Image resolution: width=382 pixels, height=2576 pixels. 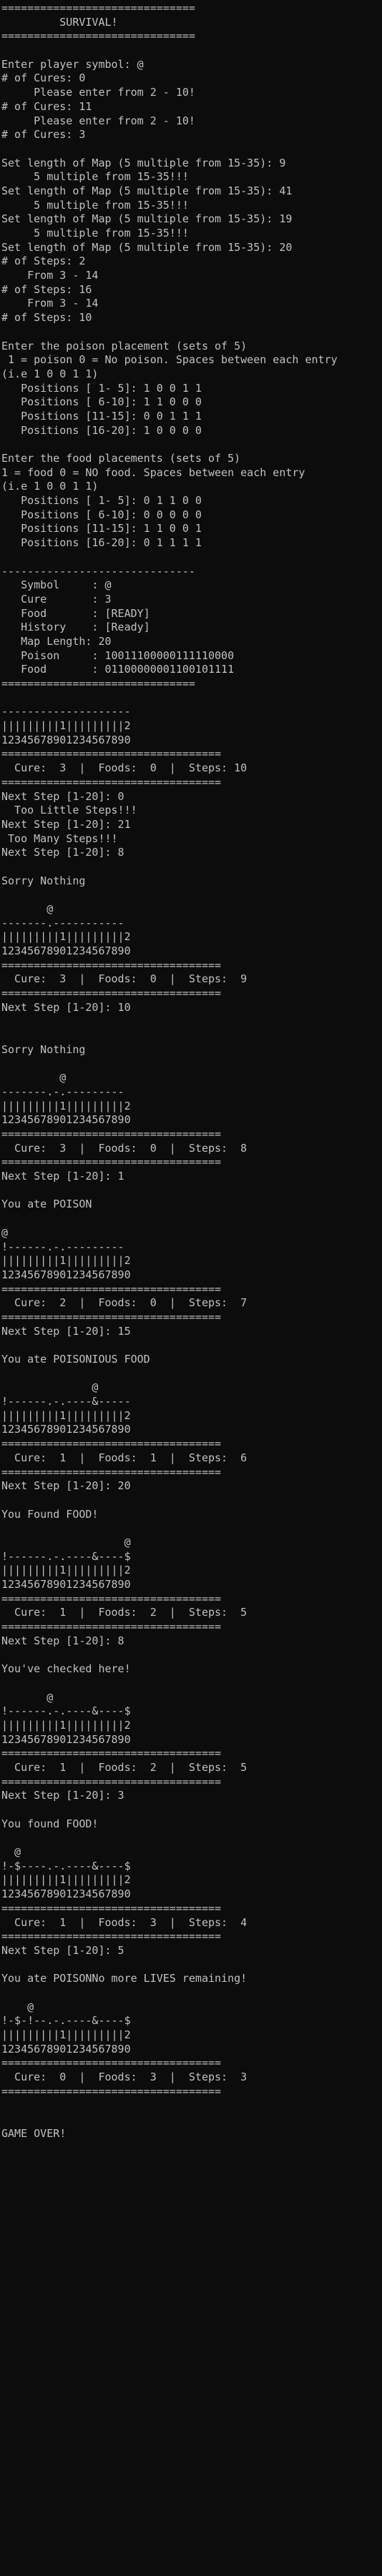 I want to click on console-line: # of Cures: 3, so click(x=43, y=135).